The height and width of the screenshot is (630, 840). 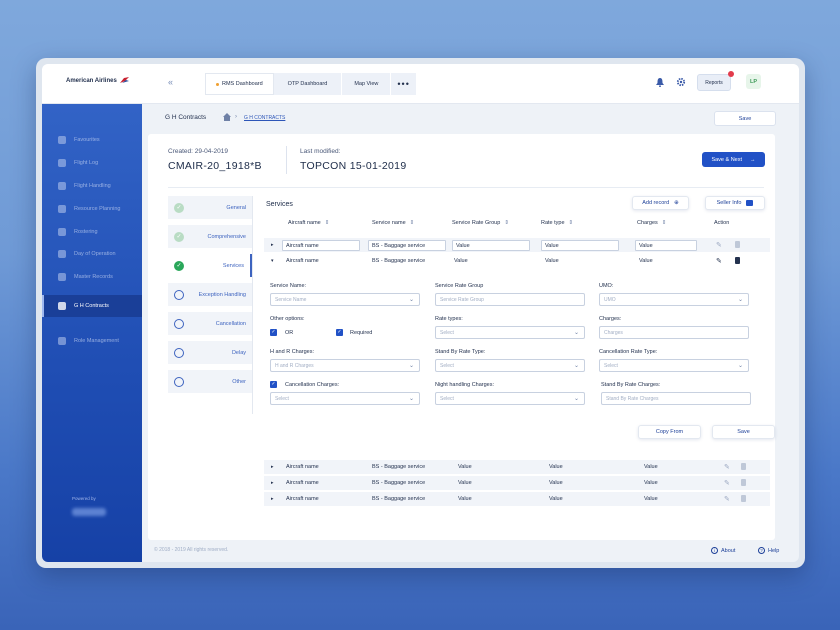 What do you see at coordinates (210, 265) in the screenshot?
I see `step-services: ✓ Services` at bounding box center [210, 265].